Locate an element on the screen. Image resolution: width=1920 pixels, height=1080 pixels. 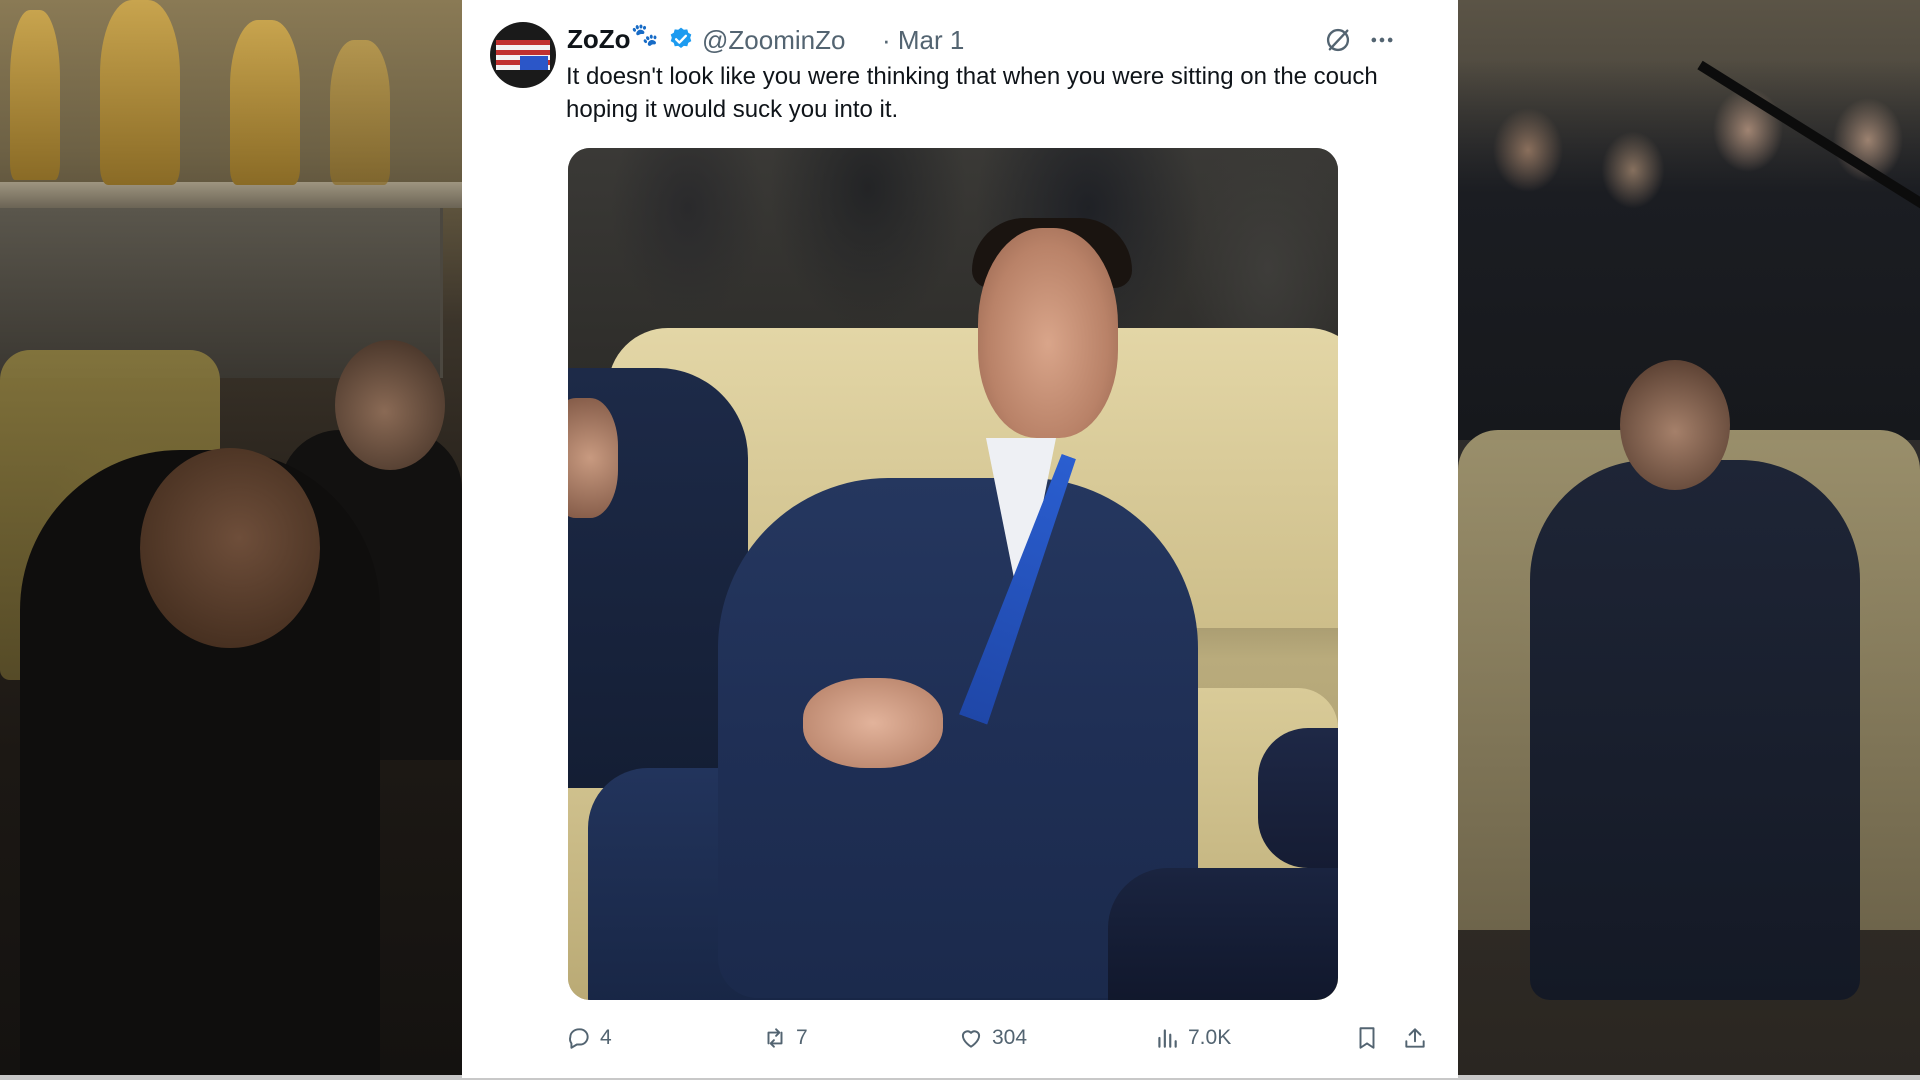
post-date: · Mar 1 is located at coordinates (923, 40).